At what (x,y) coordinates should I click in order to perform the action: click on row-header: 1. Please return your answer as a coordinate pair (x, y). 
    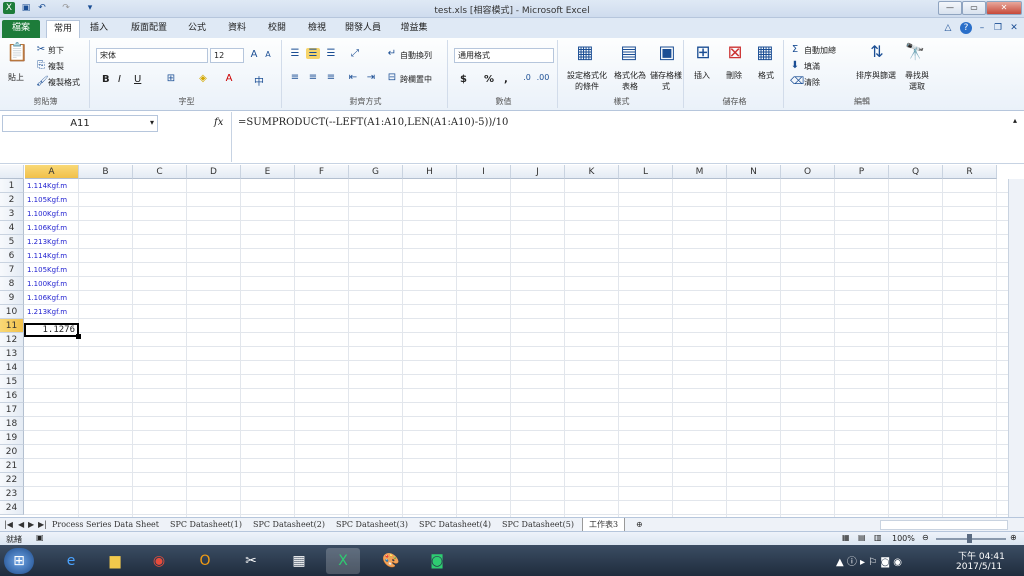
    Looking at the image, I should click on (12, 186).